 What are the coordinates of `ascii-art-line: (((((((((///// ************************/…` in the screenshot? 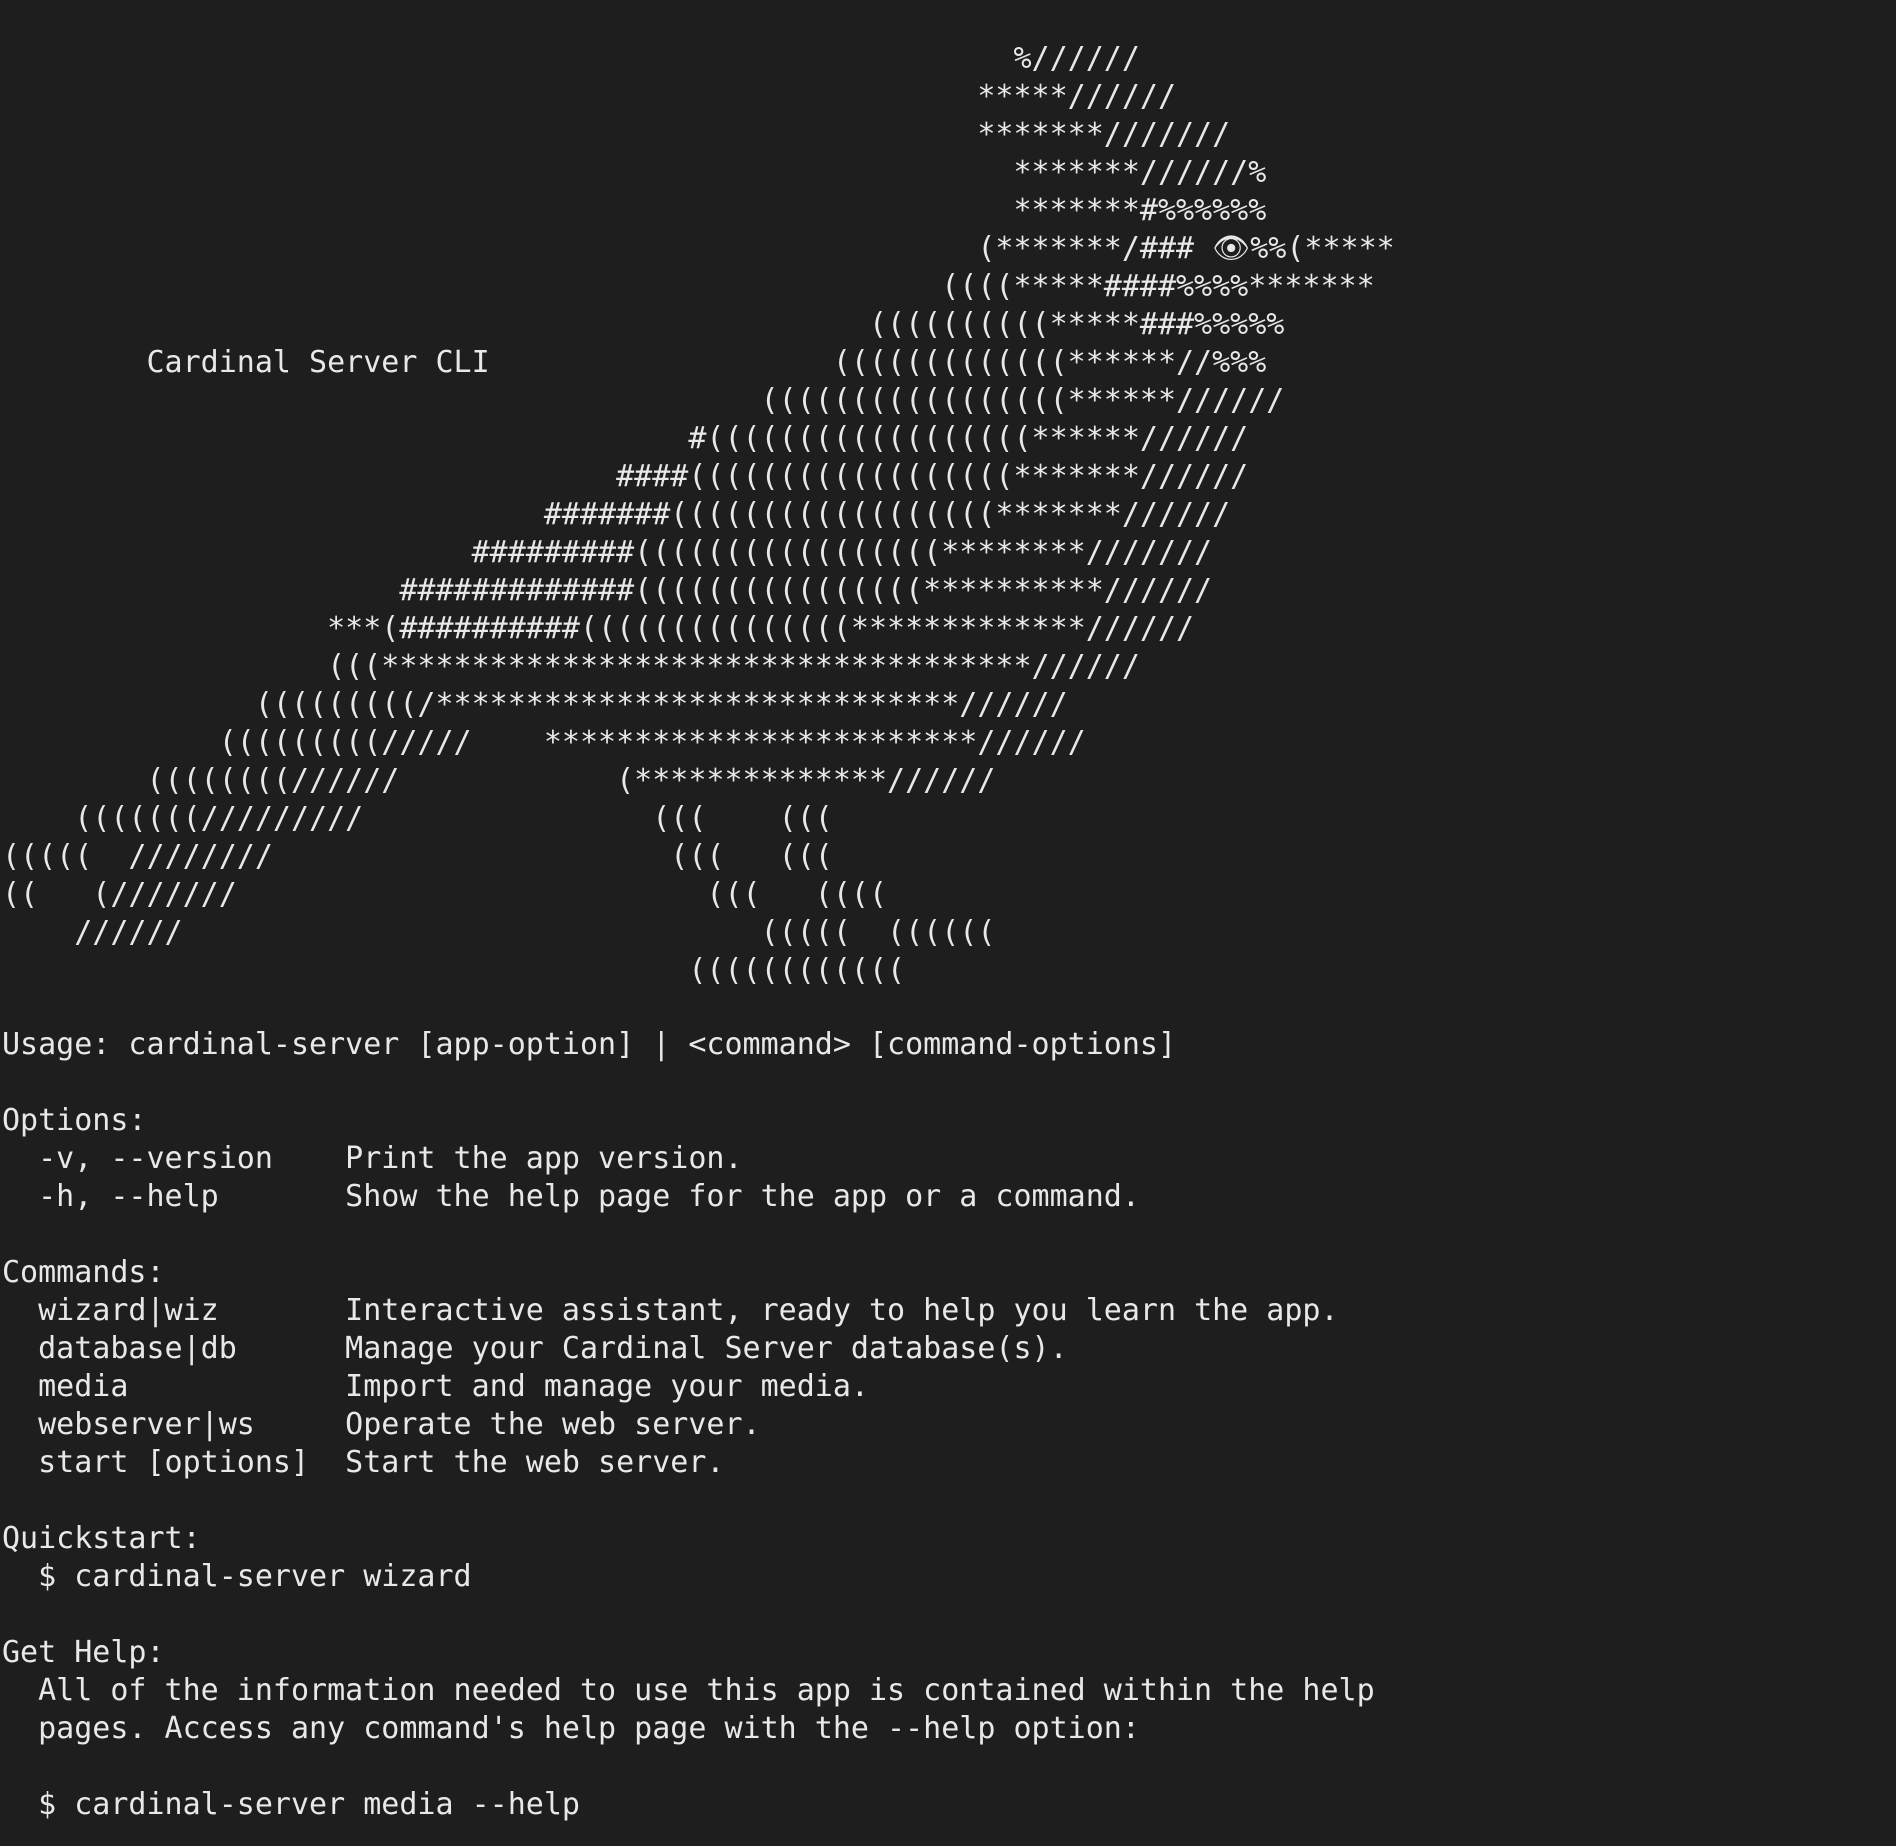 It's located at (544, 742).